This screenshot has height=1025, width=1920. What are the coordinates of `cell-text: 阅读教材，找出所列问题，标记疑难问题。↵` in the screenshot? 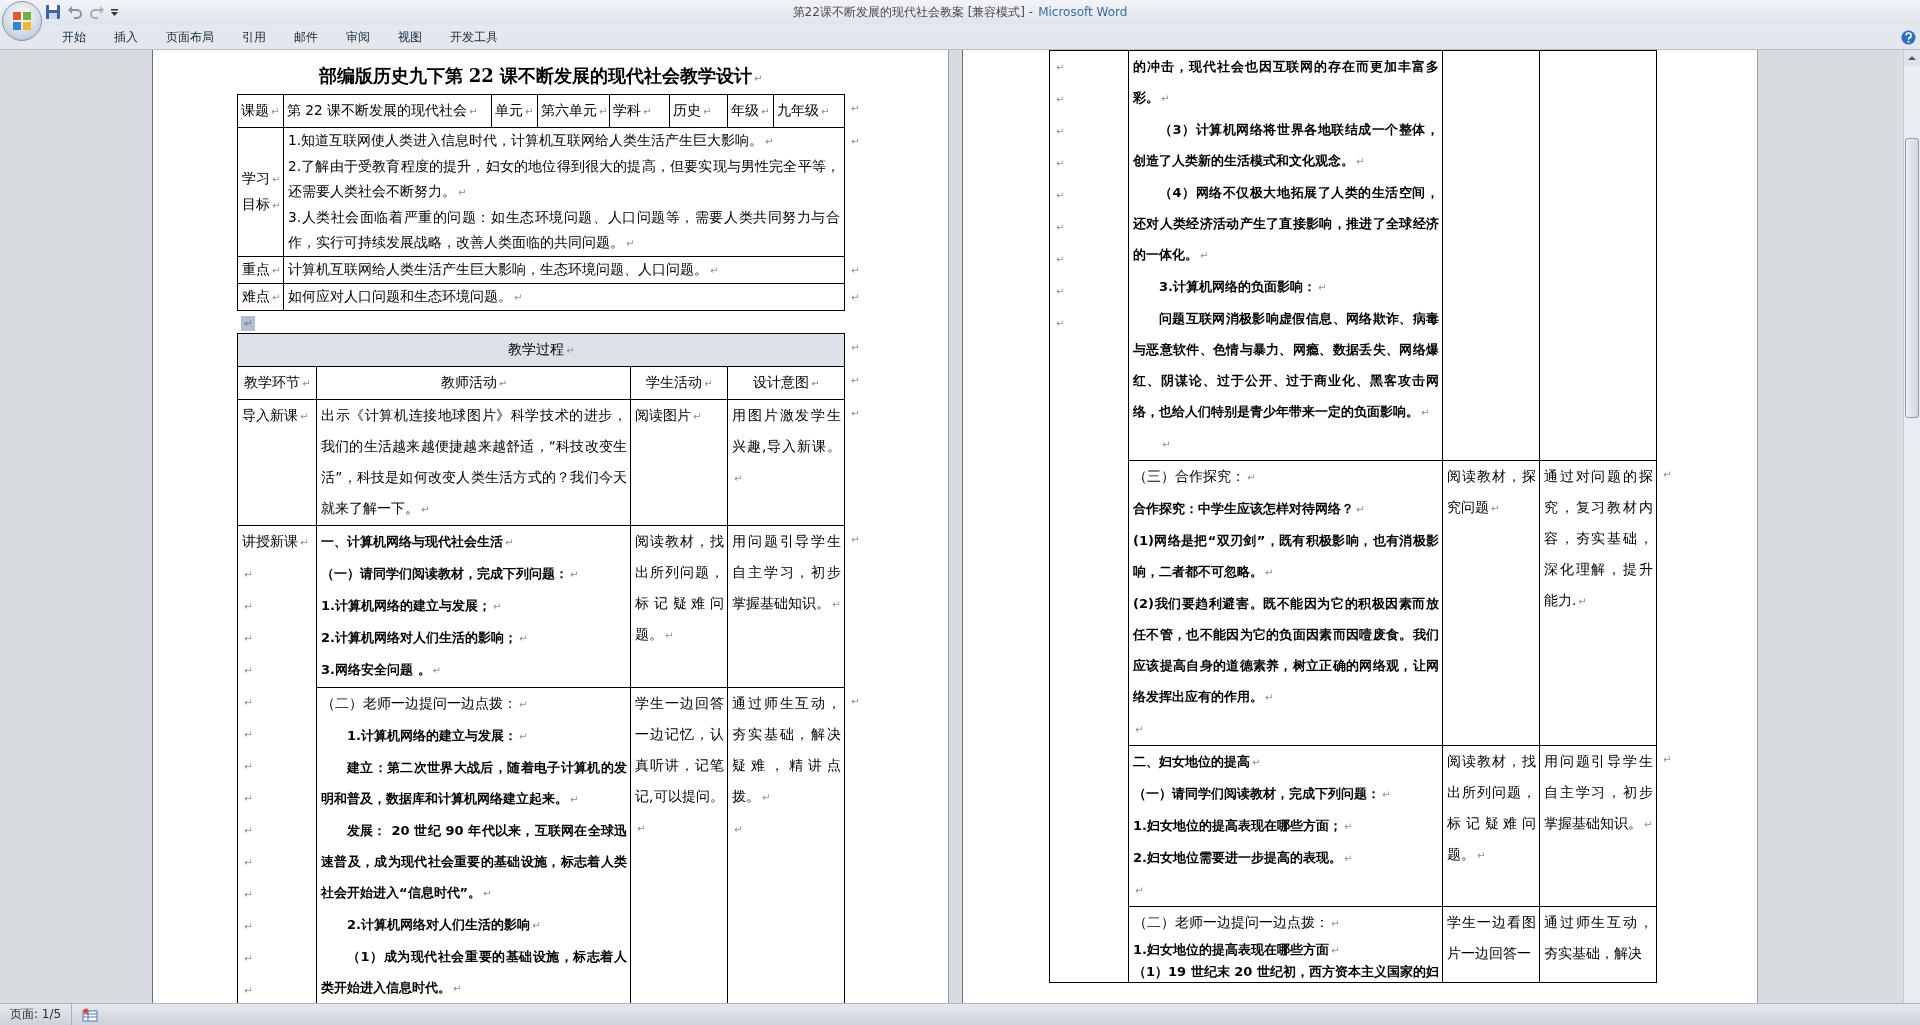 It's located at (679, 587).